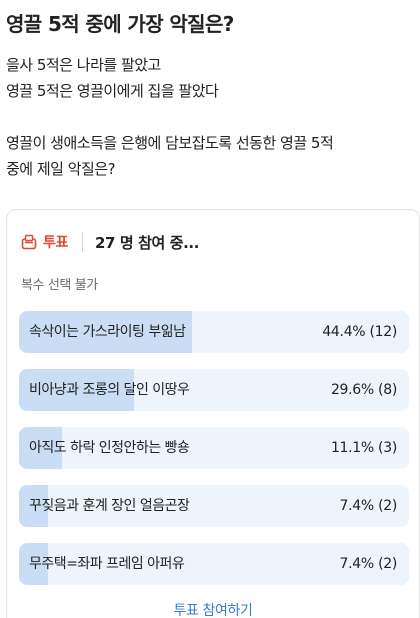 This screenshot has width=420, height=618. Describe the element at coordinates (55, 243) in the screenshot. I see `poll-tag: 투표` at that location.